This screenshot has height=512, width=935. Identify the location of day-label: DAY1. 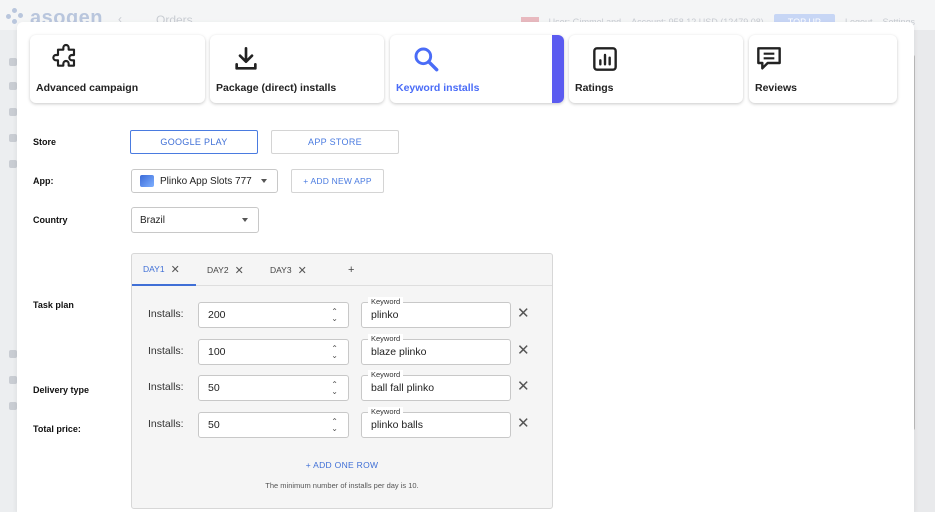
(154, 269).